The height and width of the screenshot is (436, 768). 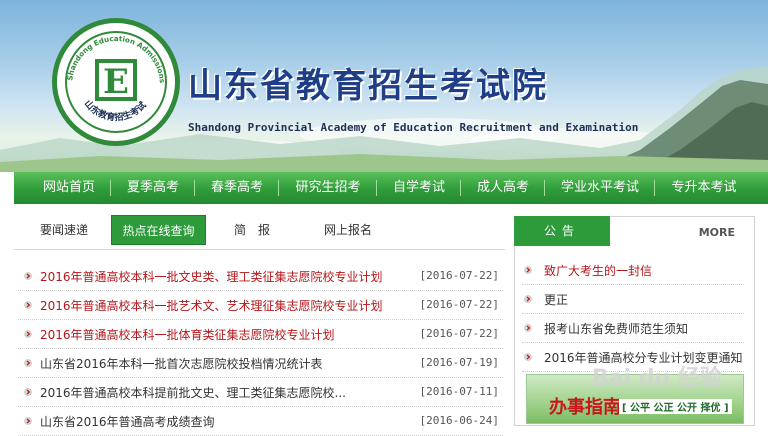 I want to click on news-date: [2016-07-11], so click(x=459, y=391).